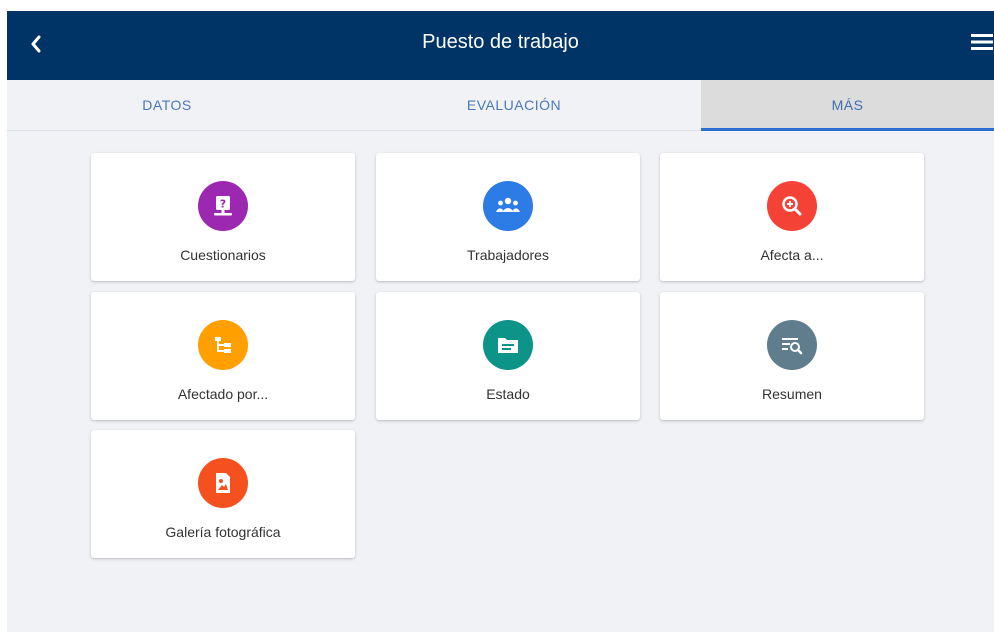  Describe the element at coordinates (792, 206) in the screenshot. I see `zoom-in-icon` at that location.